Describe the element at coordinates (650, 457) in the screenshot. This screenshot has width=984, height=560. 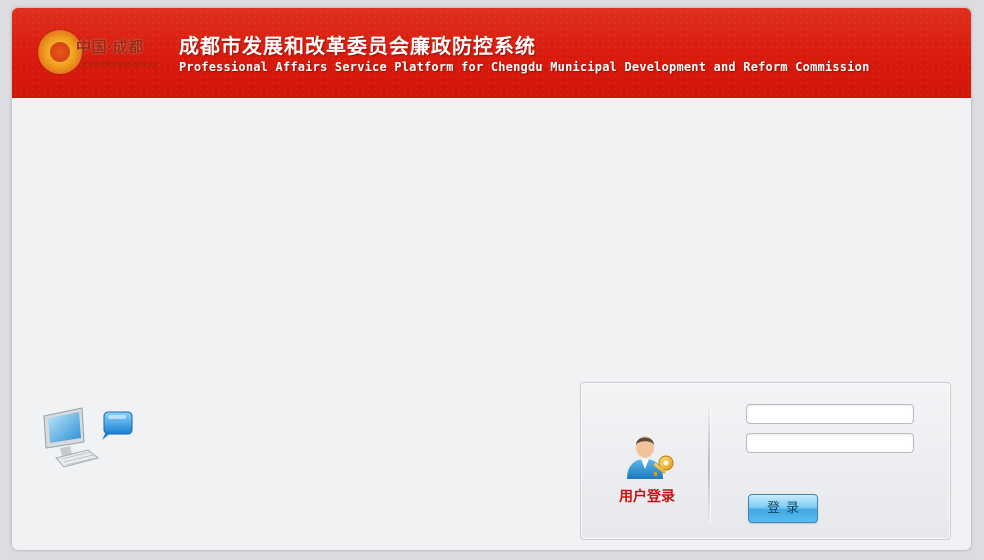
I see `user-key-icon` at that location.